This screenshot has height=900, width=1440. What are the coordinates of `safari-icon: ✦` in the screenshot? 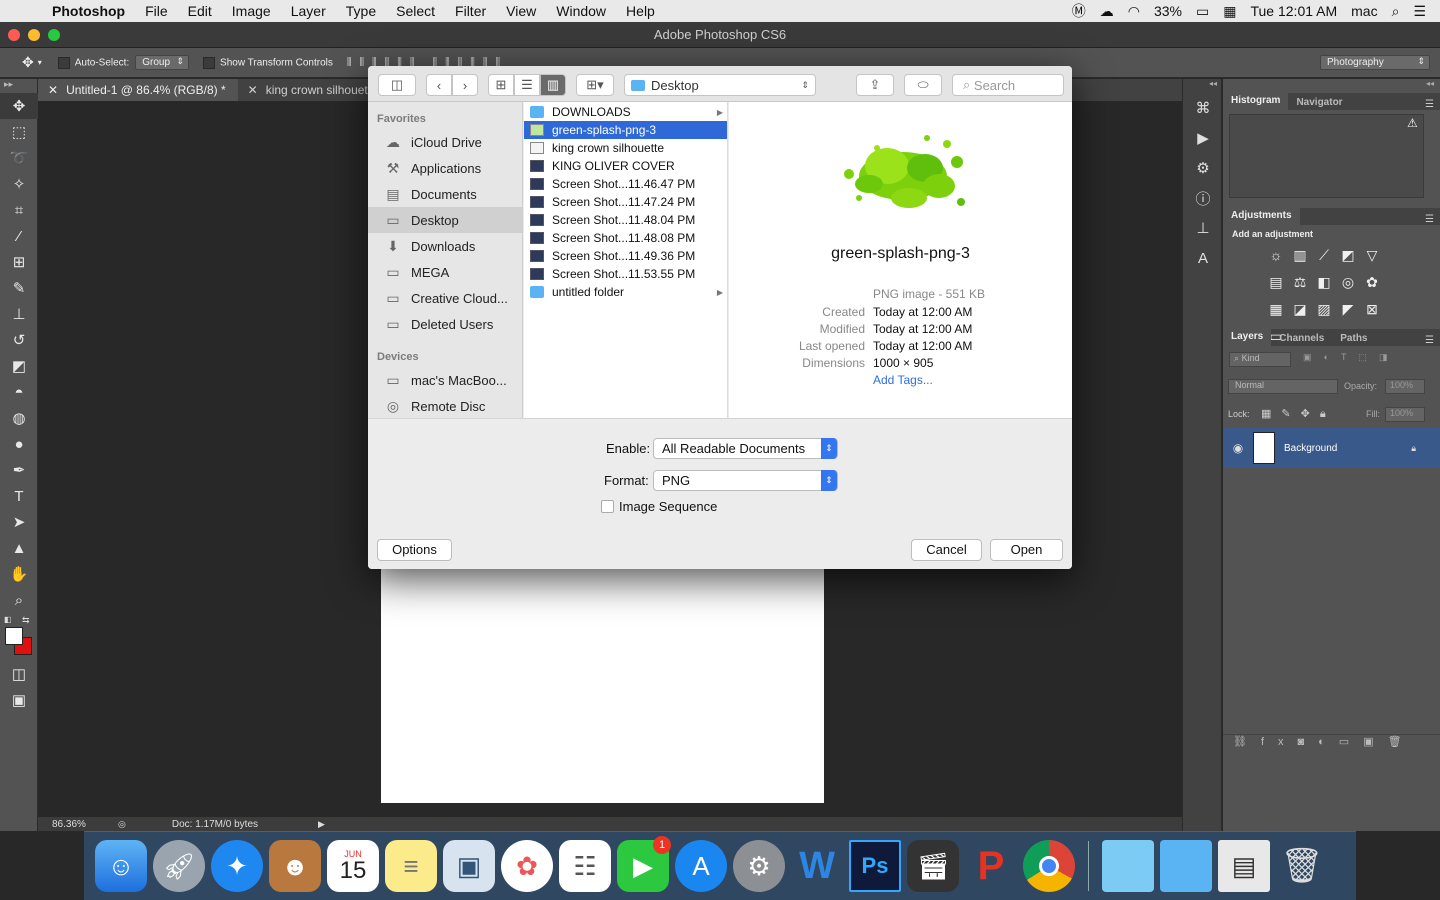 It's located at (237, 866).